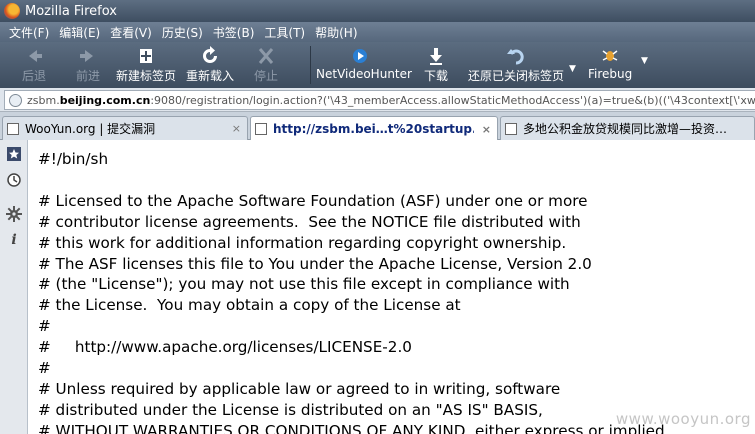 The image size is (755, 434). I want to click on new-tab-label: 新建标签页, so click(145, 76).